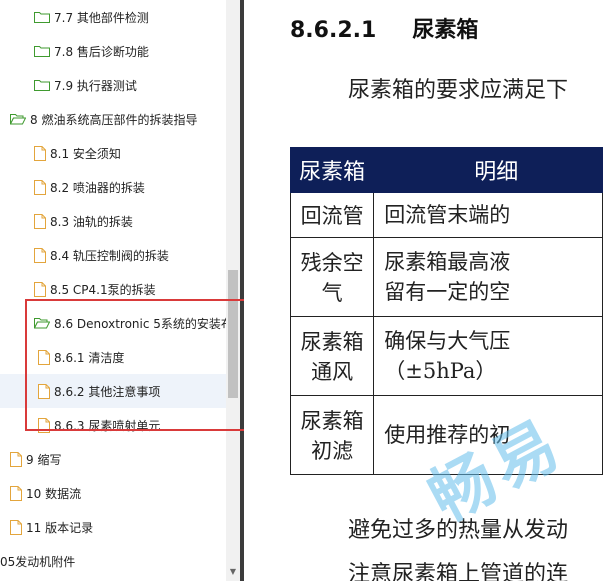  I want to click on section-title: 尿素箱, so click(445, 30).